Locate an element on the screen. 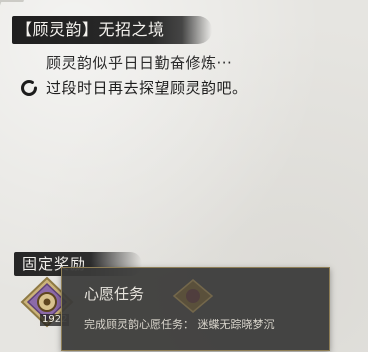 The height and width of the screenshot is (352, 368). dialog-title: 【顾灵韵】无招之境 is located at coordinates (90, 29).